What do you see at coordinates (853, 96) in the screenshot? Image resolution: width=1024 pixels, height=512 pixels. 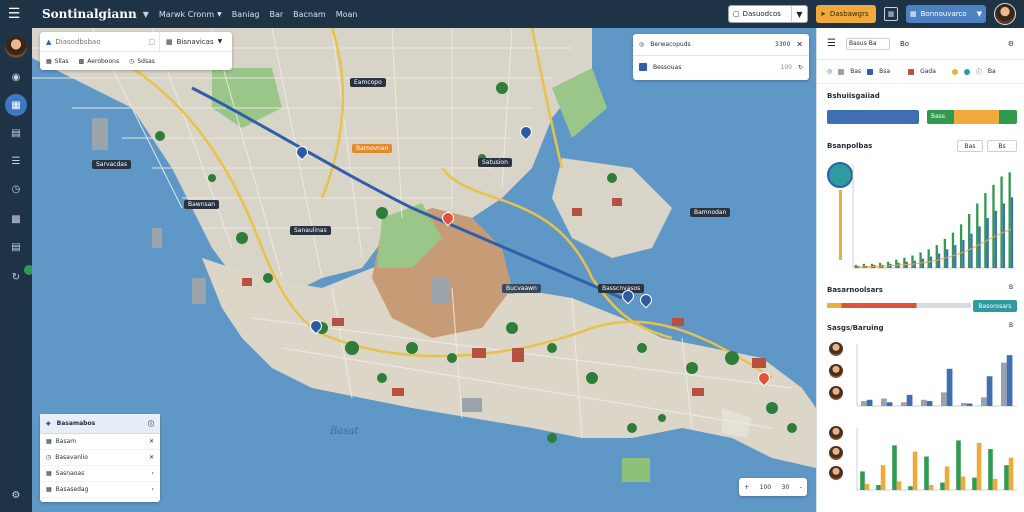 I see `stat-title: Bshuiisgaiiad` at bounding box center [853, 96].